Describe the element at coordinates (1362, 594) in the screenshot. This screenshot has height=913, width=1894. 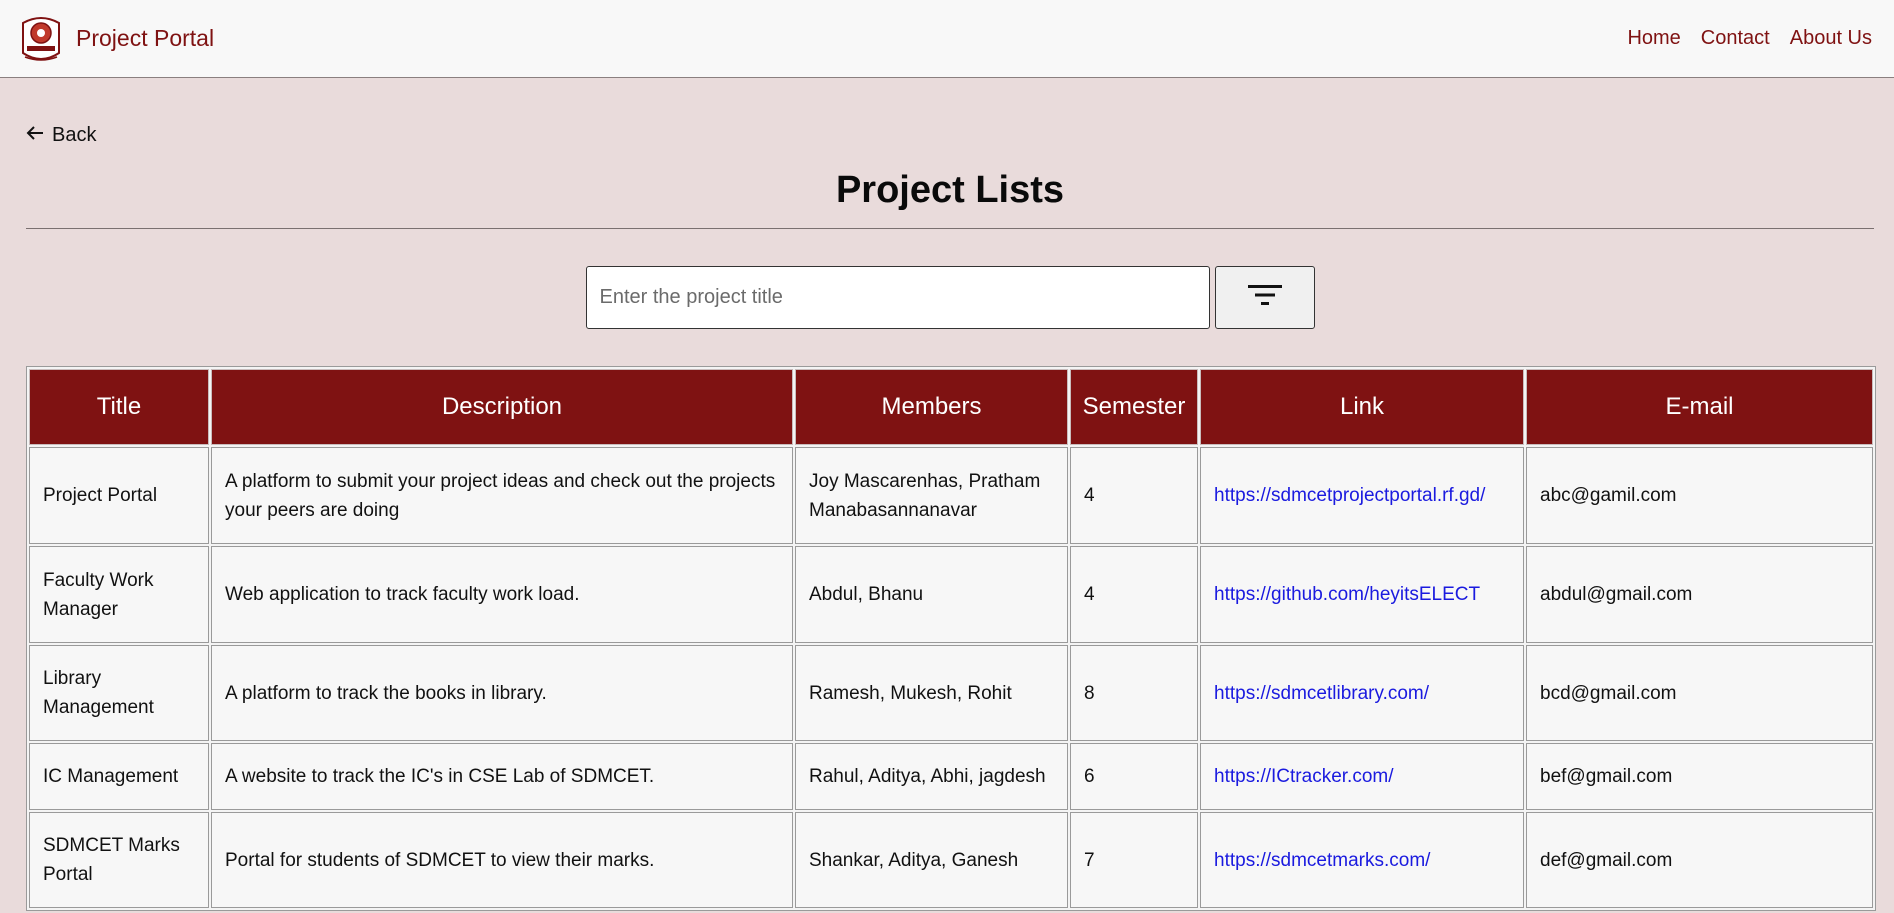
I see `cell-link: https://github.com/heyitsELECT` at that location.